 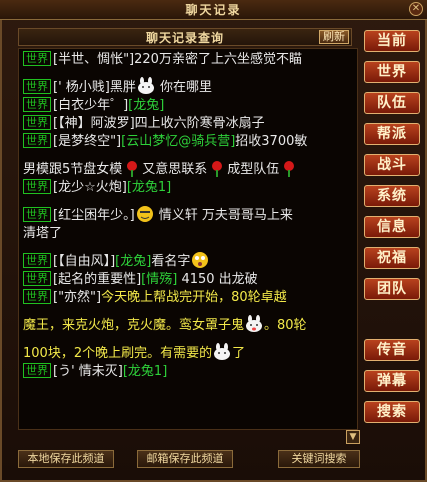 What do you see at coordinates (144, 214) in the screenshot?
I see `smiley-emoji-icon` at bounding box center [144, 214].